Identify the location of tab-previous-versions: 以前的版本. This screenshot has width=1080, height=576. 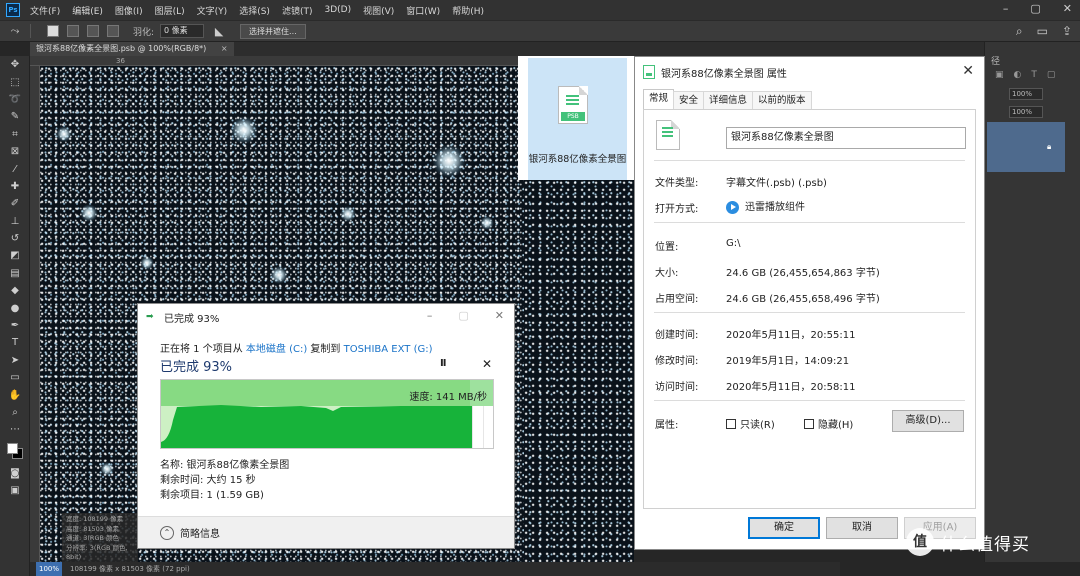
(782, 100).